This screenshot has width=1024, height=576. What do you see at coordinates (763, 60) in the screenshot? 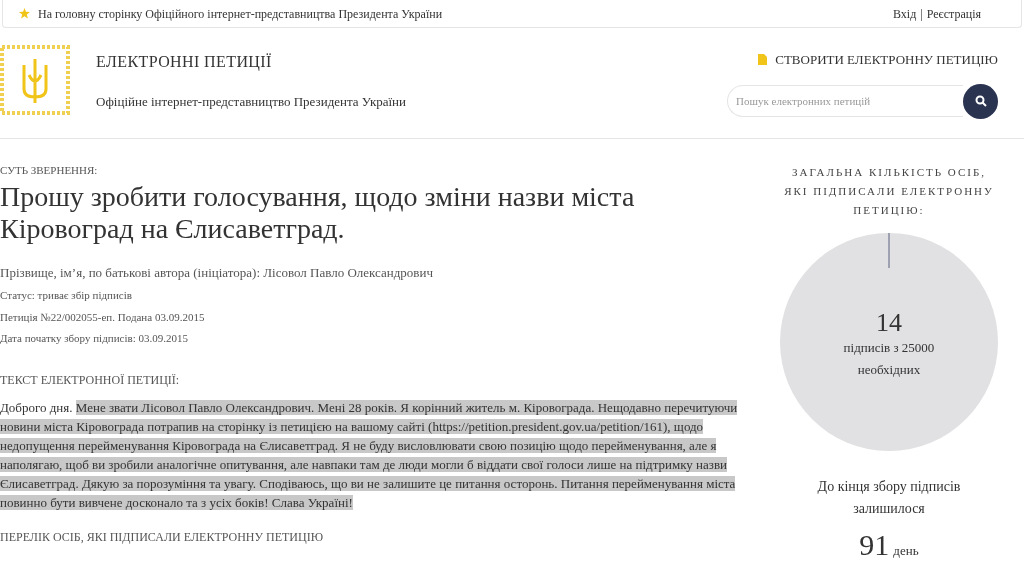
I see `document-icon` at bounding box center [763, 60].